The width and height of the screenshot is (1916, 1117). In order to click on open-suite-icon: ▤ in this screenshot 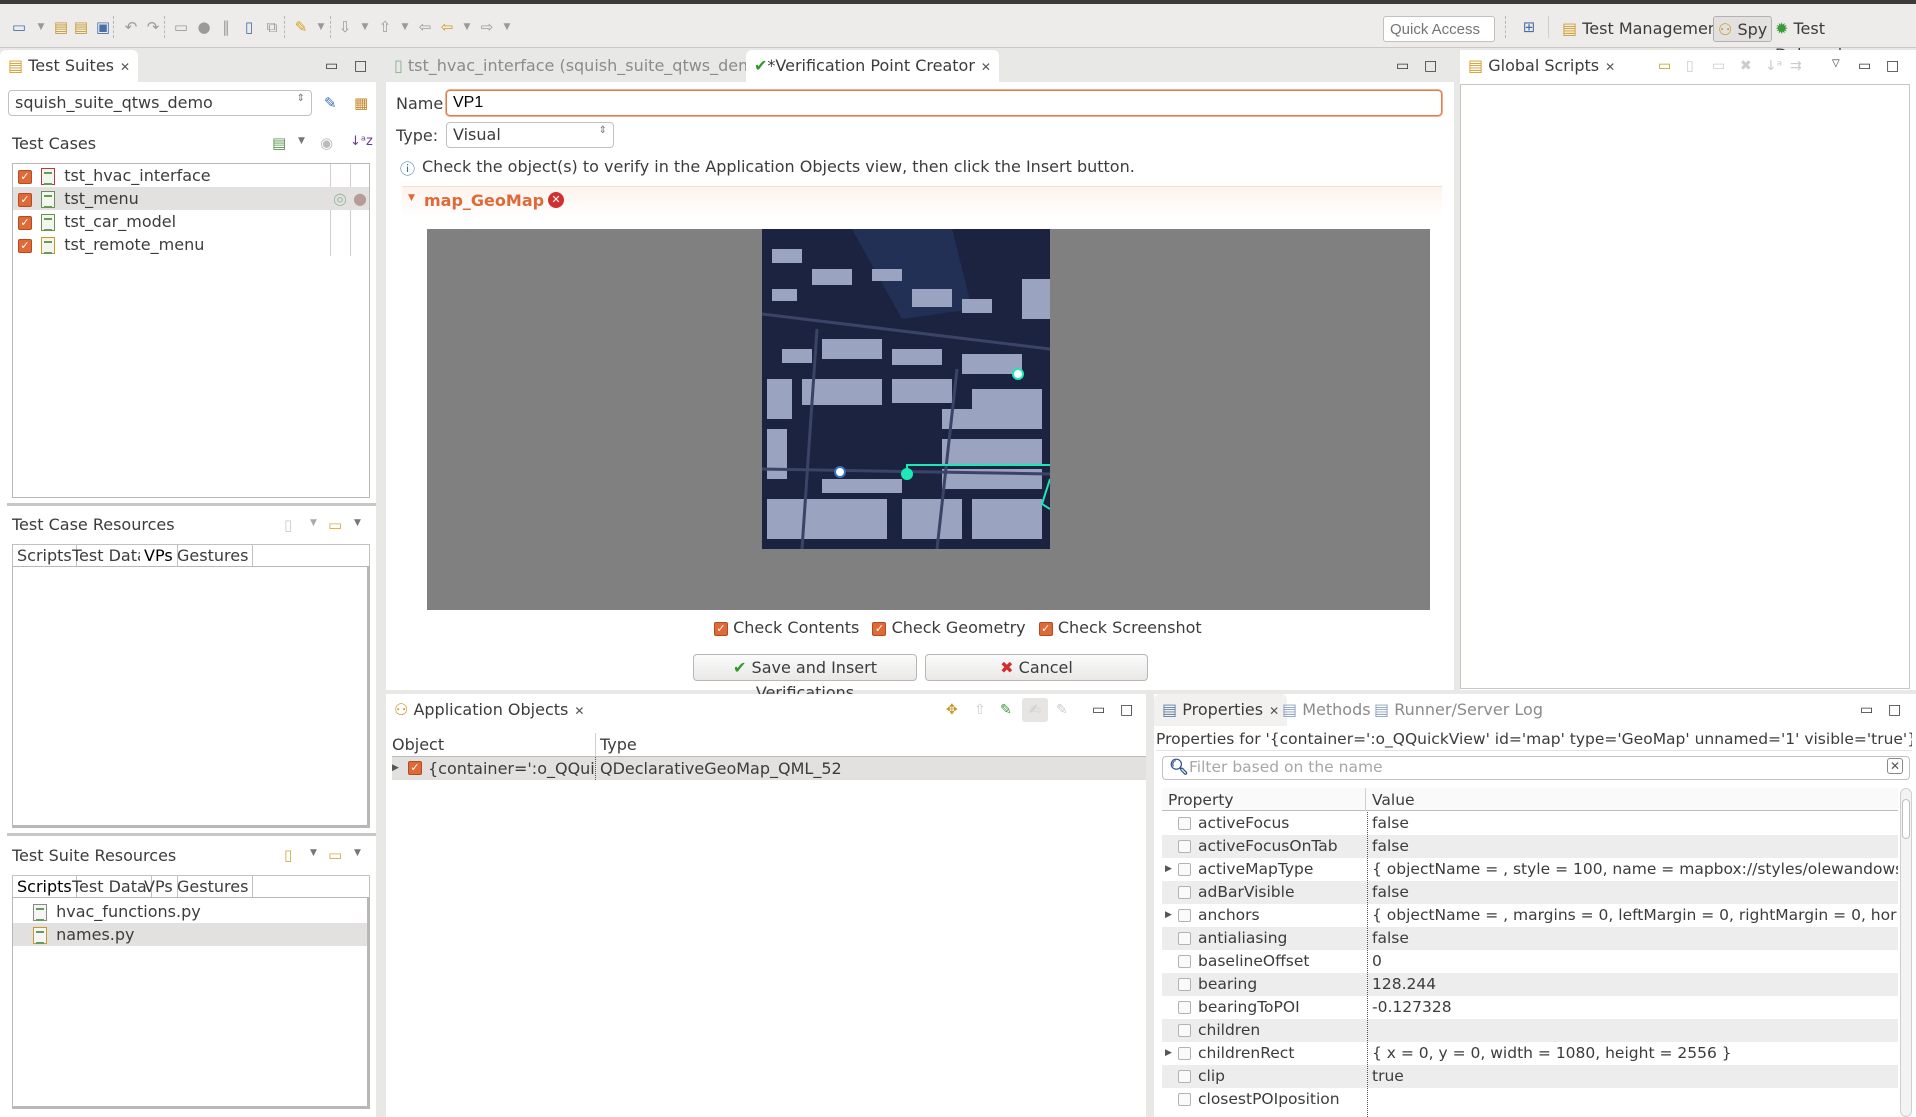, I will do `click(81, 27)`.